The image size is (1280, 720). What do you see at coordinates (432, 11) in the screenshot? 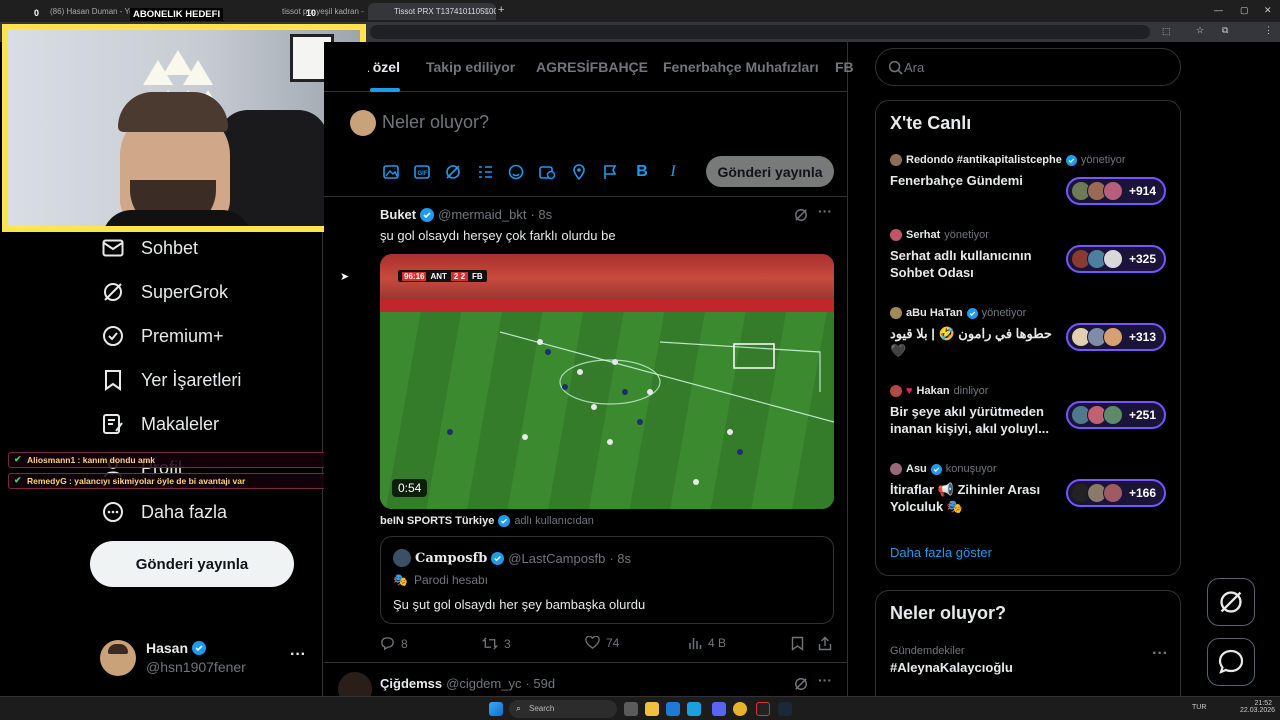
I see `browser-tab-active: Tissot PRX T137410110510​0 Eri✕` at bounding box center [432, 11].